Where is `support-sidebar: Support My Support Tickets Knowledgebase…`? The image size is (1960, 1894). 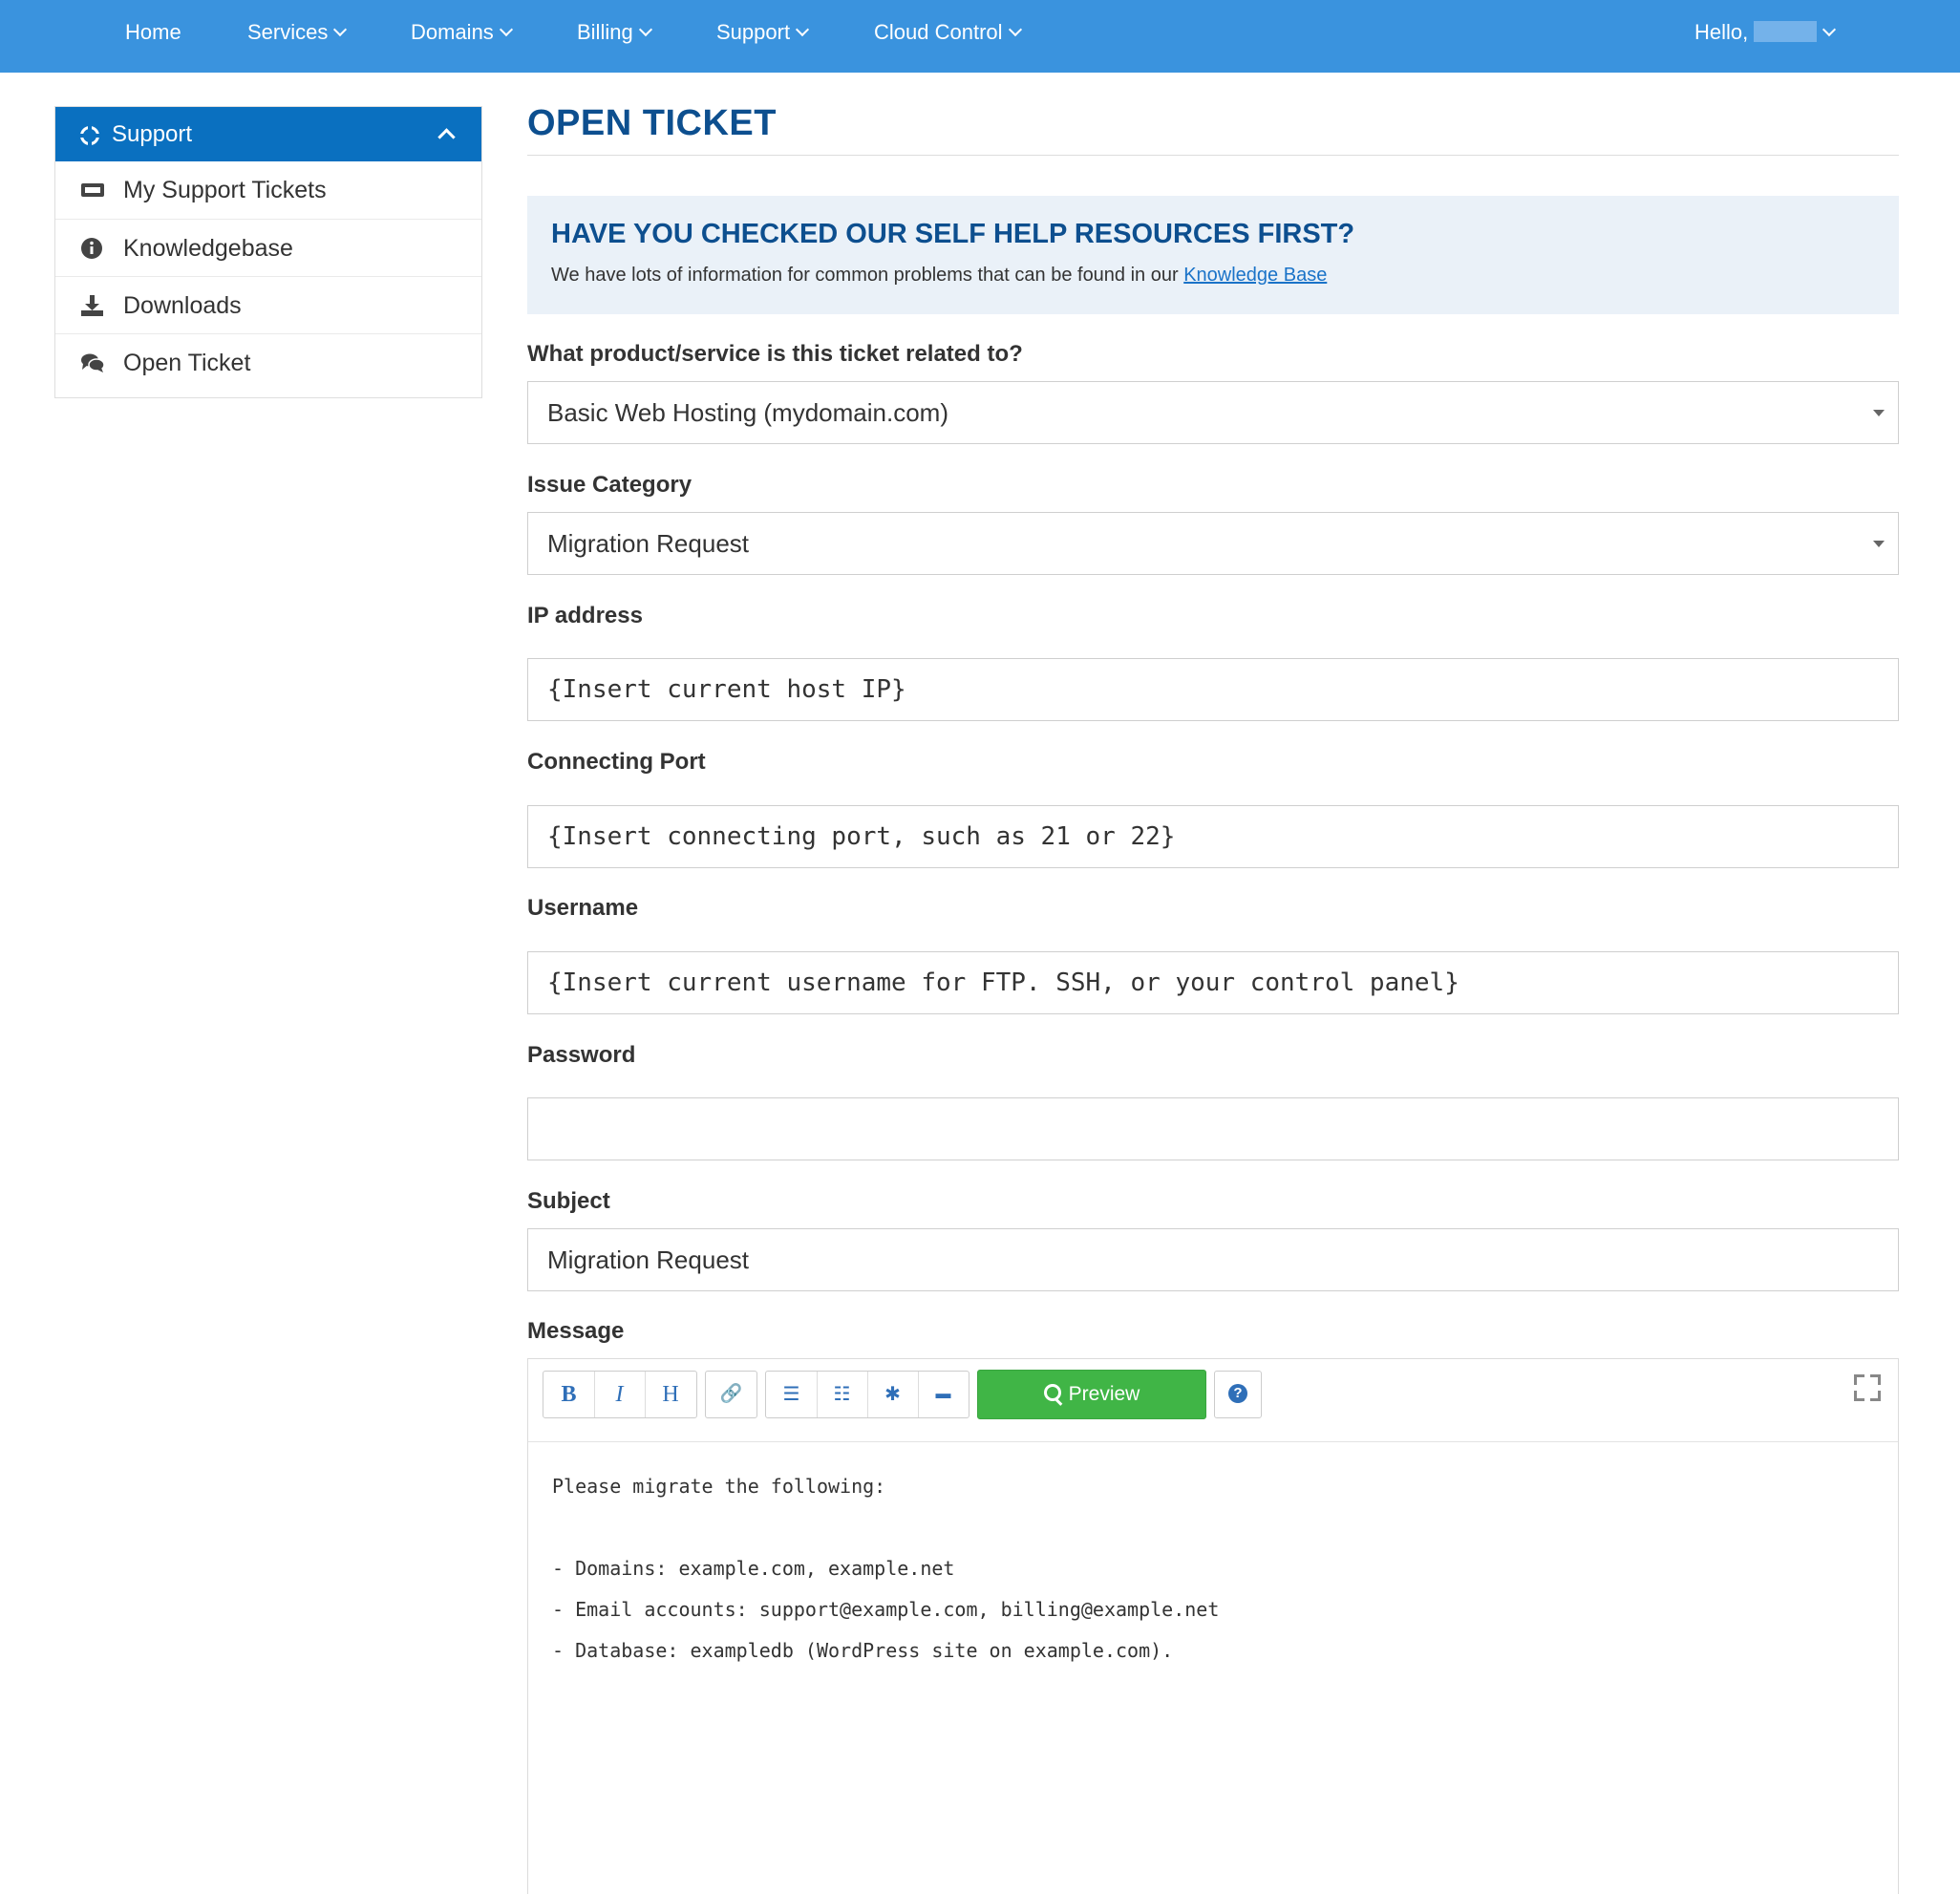
support-sidebar: Support My Support Tickets Knowledgebase… is located at coordinates (268, 252).